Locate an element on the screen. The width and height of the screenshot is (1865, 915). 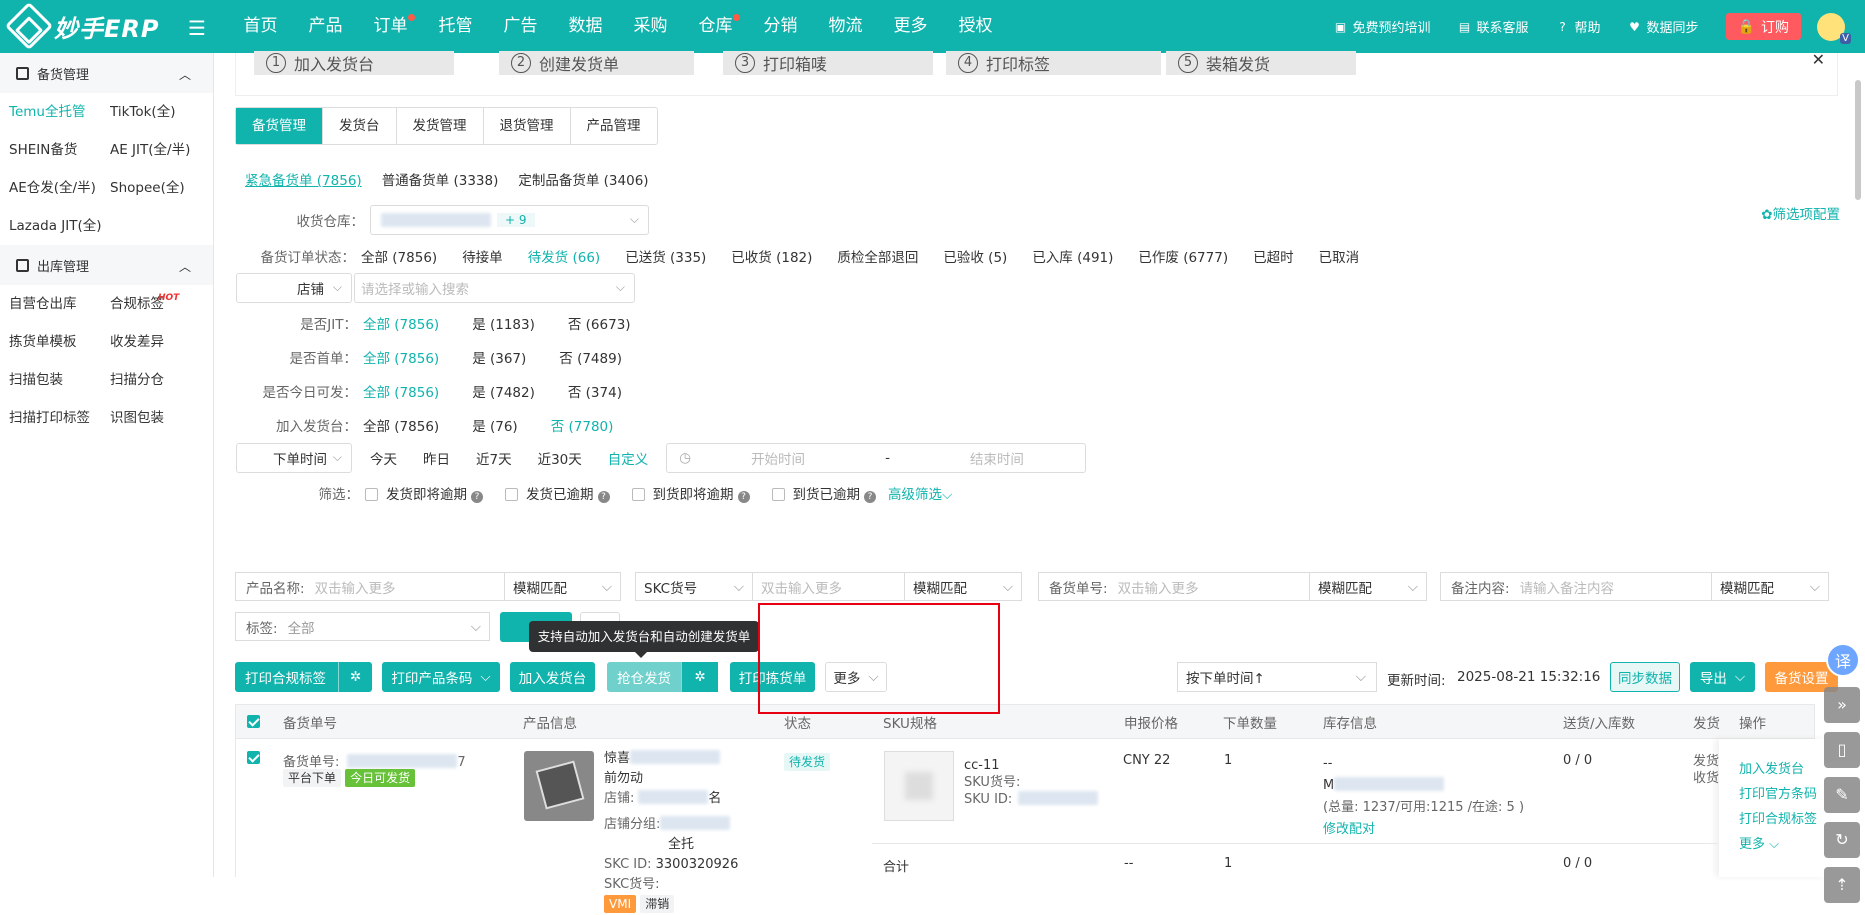
nav-more: 更多 is located at coordinates (910, 26).